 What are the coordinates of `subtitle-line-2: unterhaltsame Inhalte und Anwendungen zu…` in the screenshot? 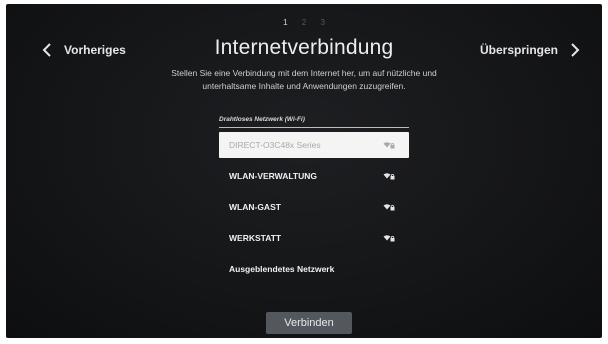 It's located at (304, 86).